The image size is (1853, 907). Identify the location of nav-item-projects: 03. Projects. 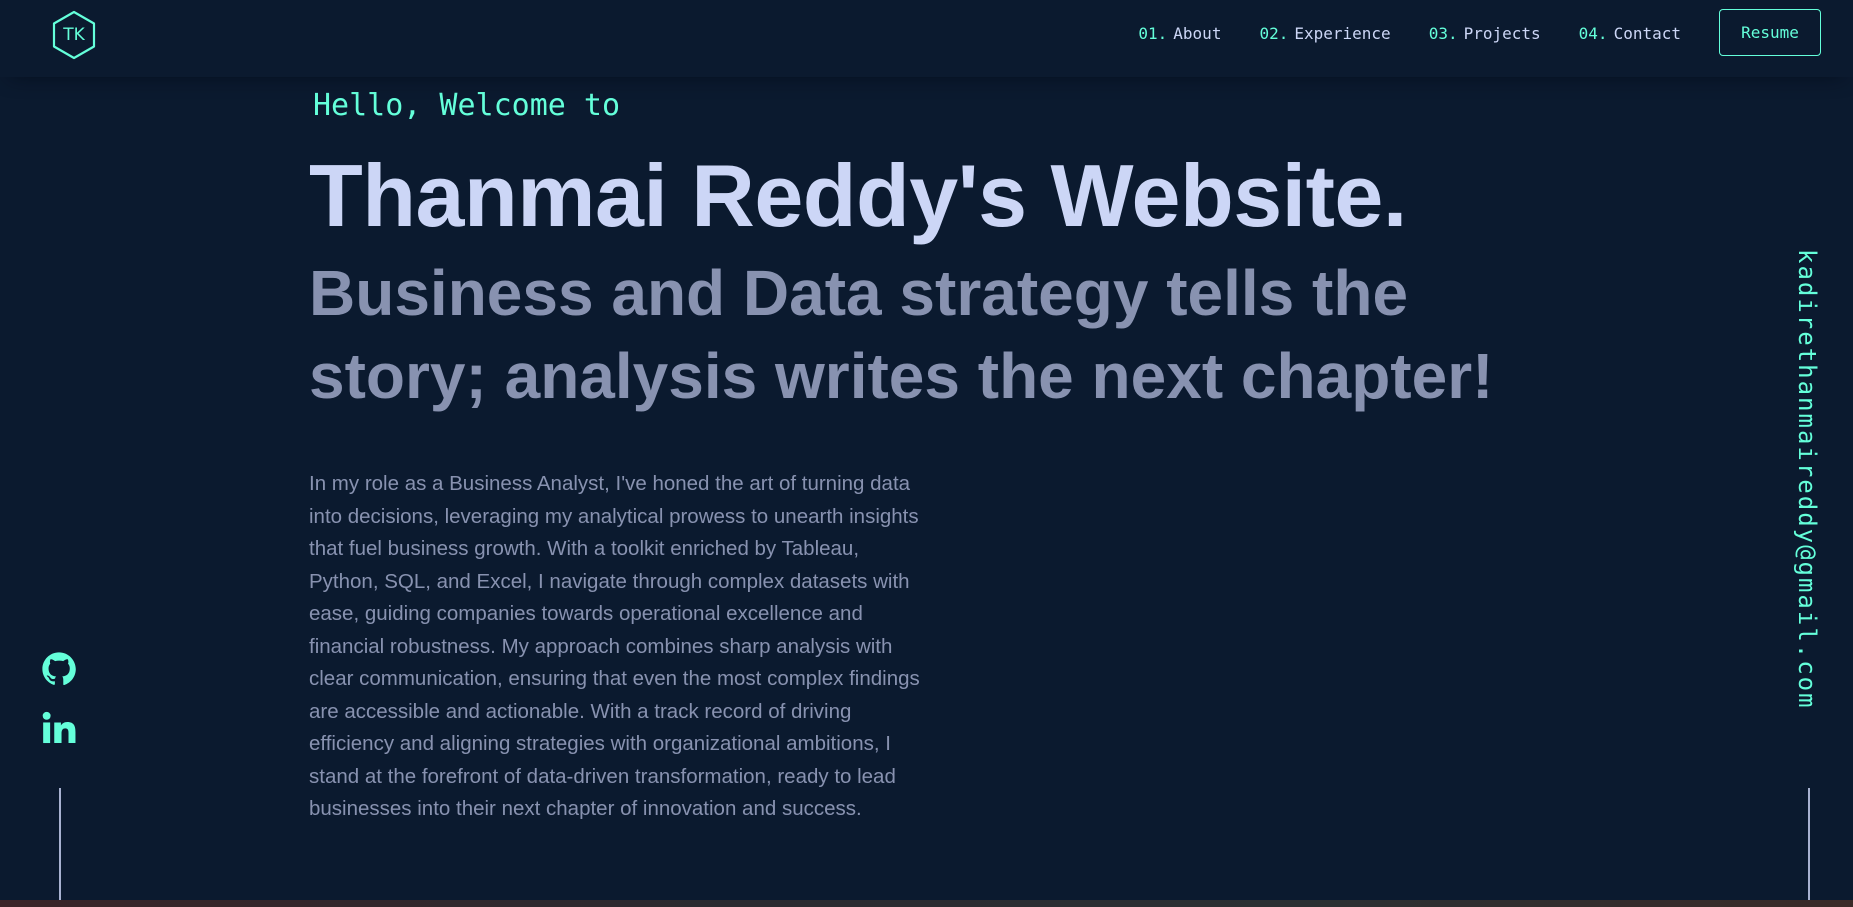
(1485, 33).